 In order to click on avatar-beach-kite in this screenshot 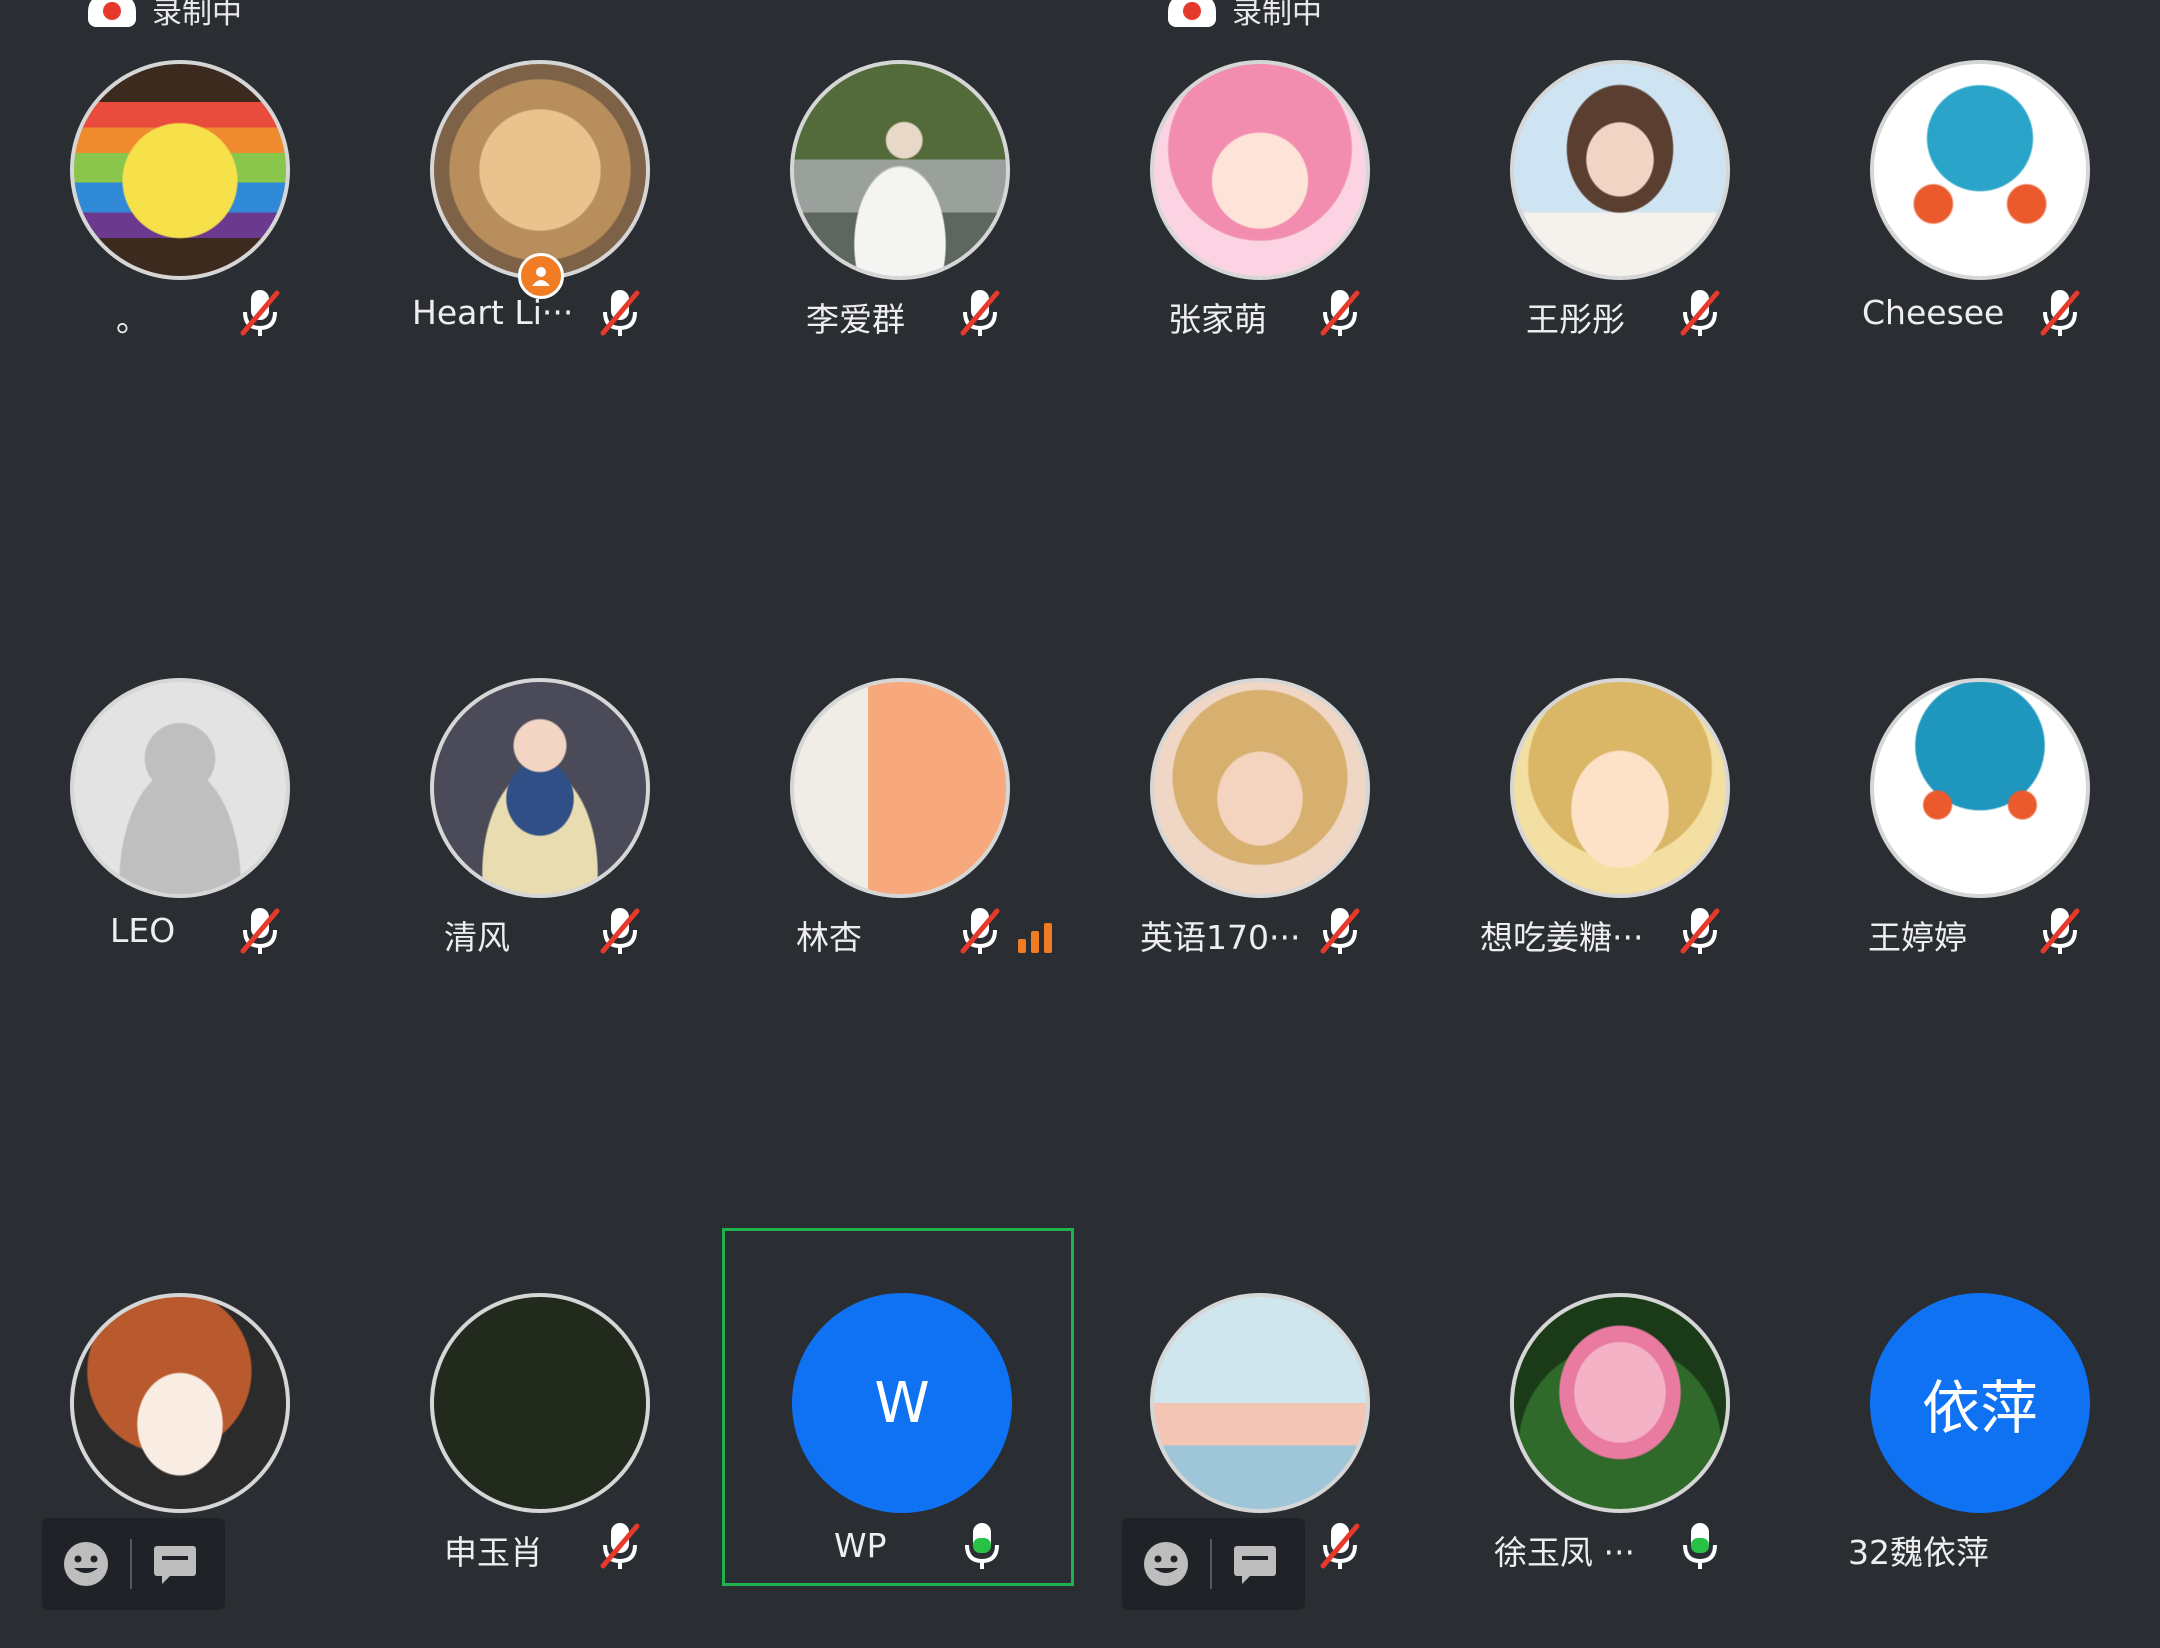, I will do `click(1260, 1403)`.